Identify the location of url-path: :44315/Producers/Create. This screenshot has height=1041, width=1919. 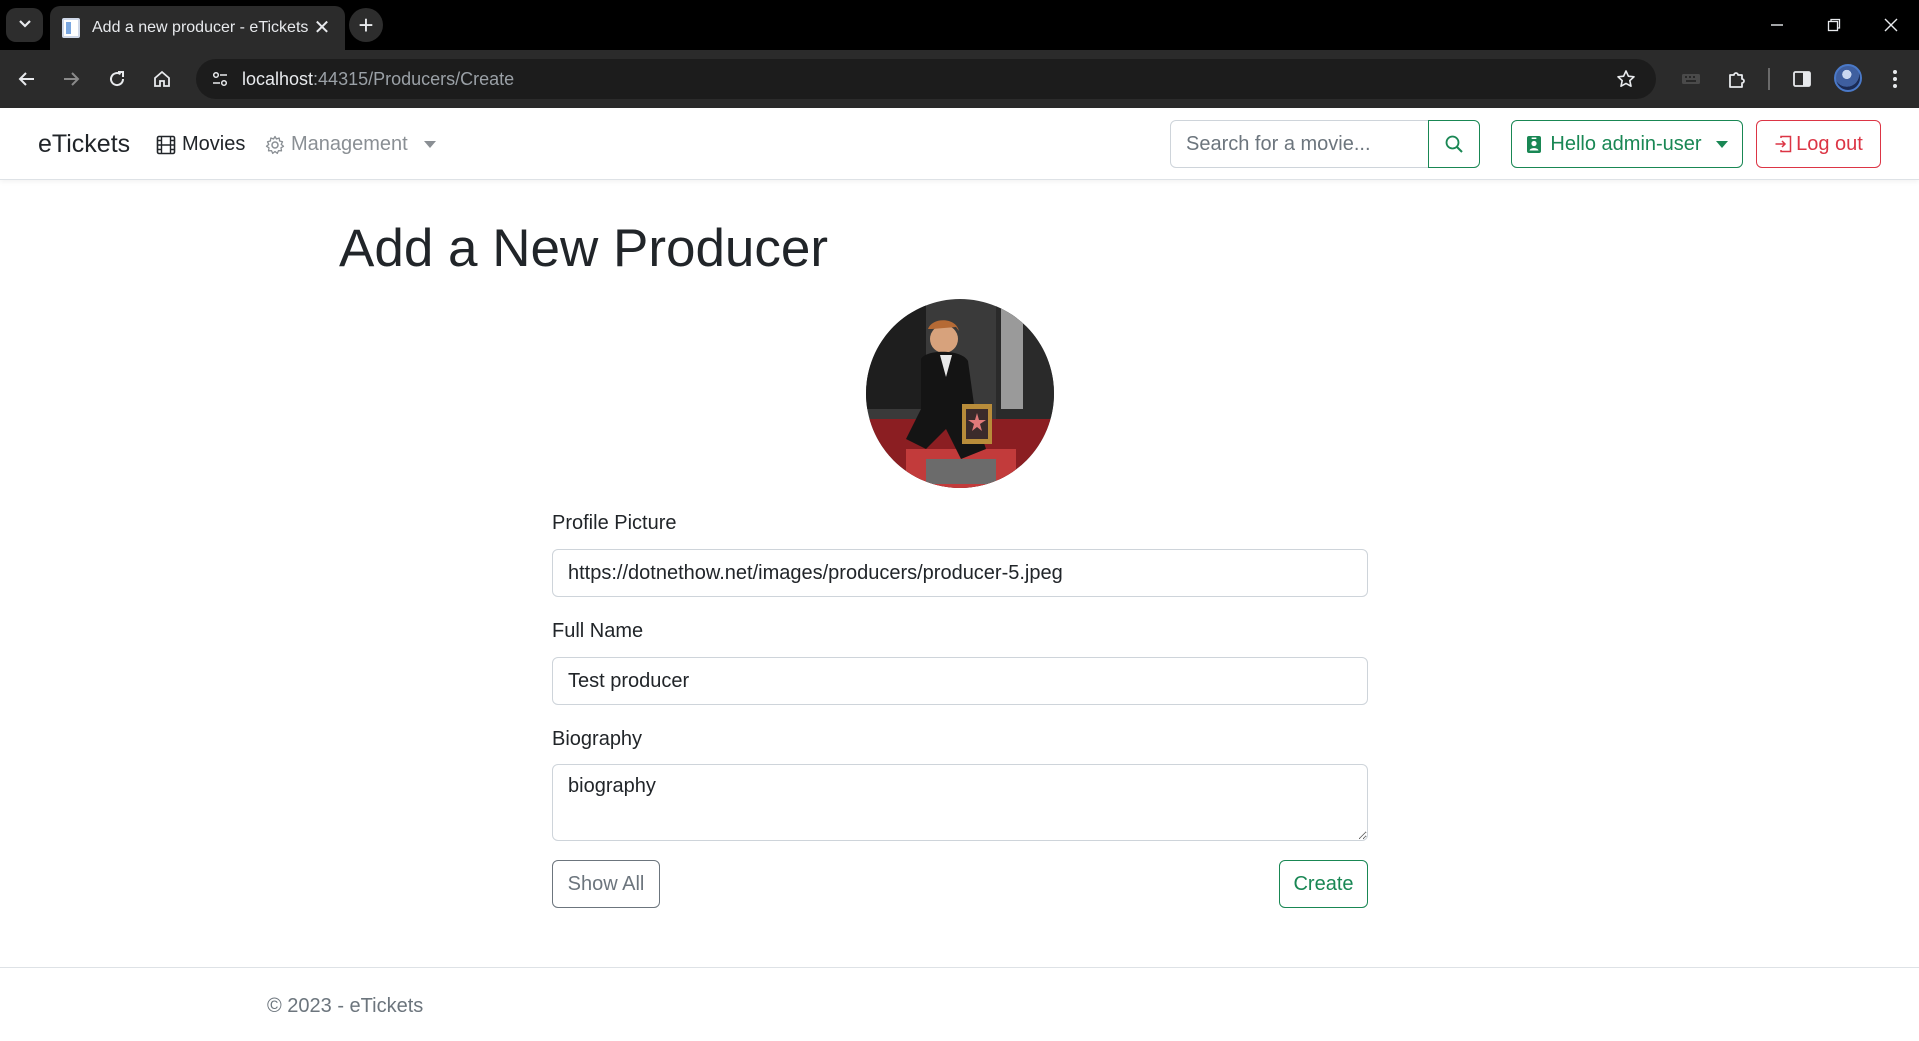
(414, 79).